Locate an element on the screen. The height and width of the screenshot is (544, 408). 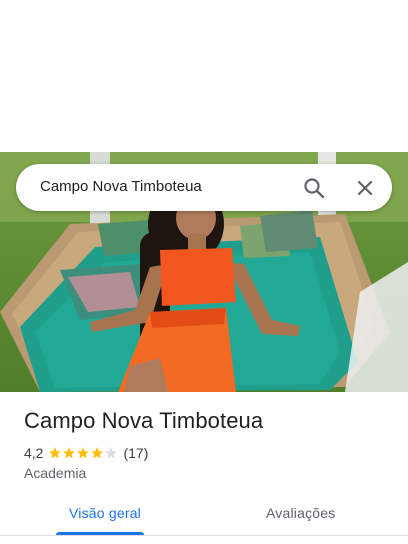
close-icon is located at coordinates (365, 188).